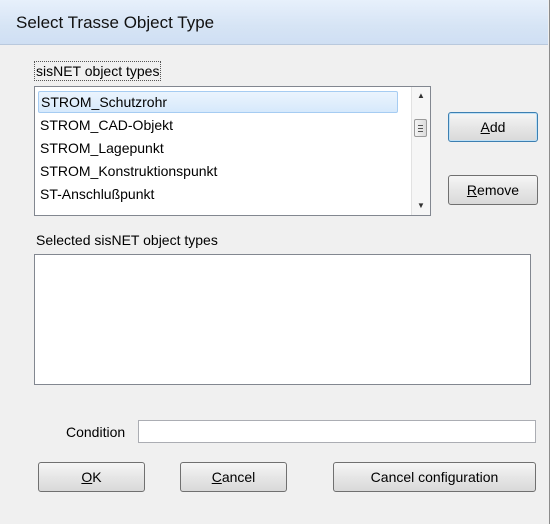 The width and height of the screenshot is (554, 524). What do you see at coordinates (104, 102) in the screenshot?
I see `list-item-label: STROM_Schutzrohr` at bounding box center [104, 102].